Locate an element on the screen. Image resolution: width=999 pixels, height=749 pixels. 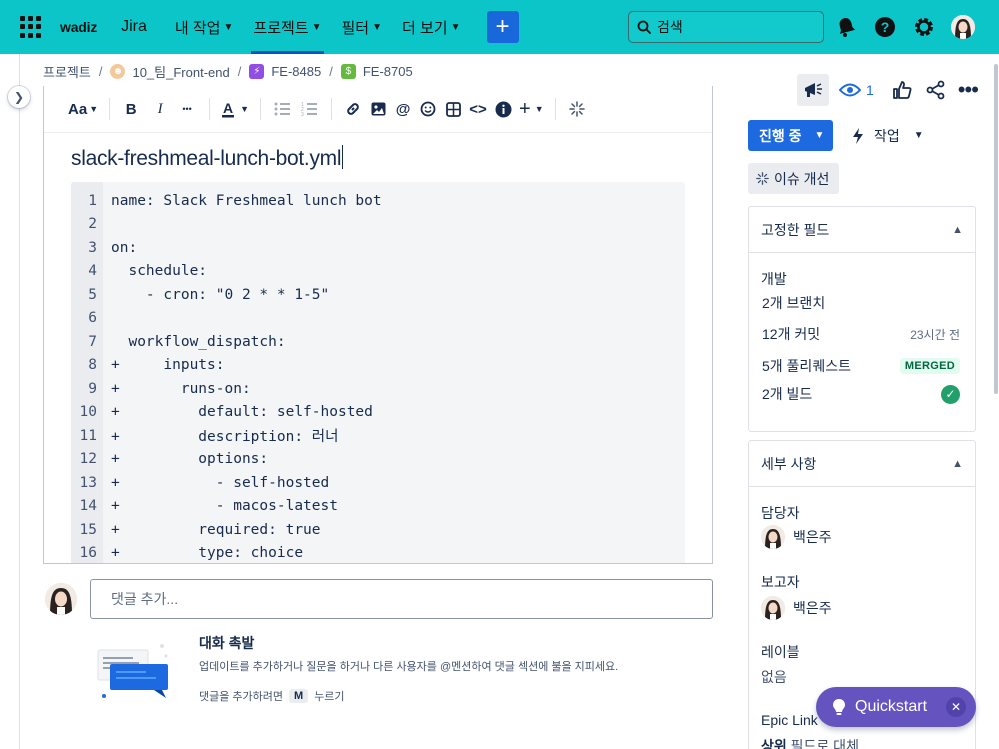
workflow-actions-dropdown: 작업 ▼ is located at coordinates (887, 135).